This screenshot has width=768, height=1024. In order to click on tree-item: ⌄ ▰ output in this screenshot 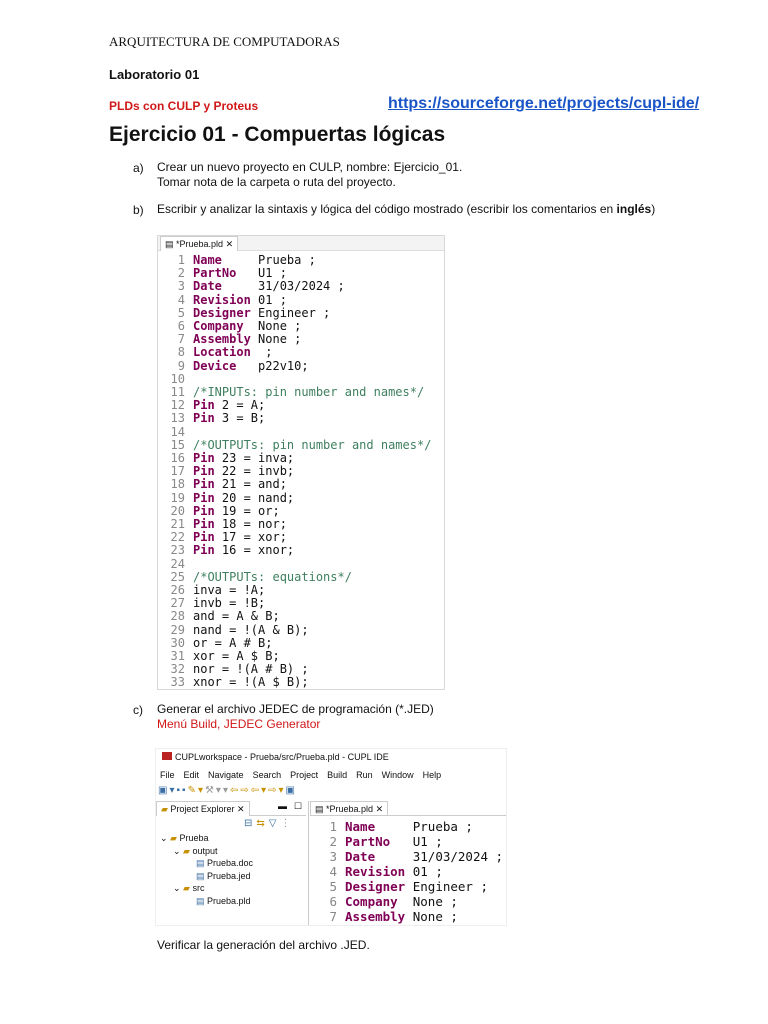, I will do `click(206, 851)`.